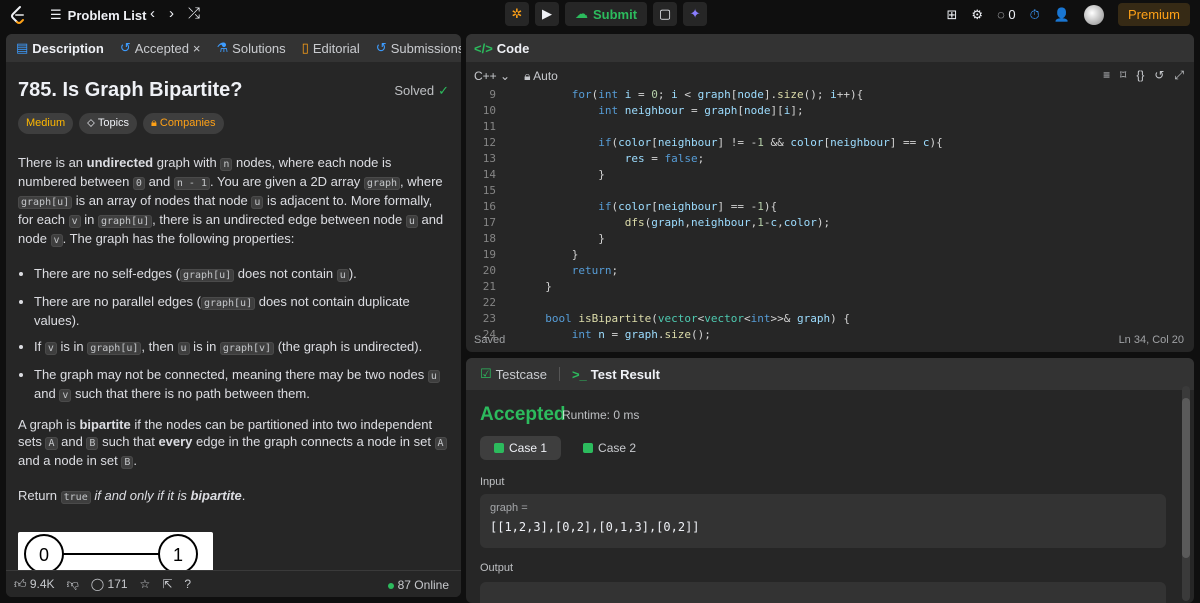  I want to click on layout-grid-icon: ⊞, so click(952, 15).